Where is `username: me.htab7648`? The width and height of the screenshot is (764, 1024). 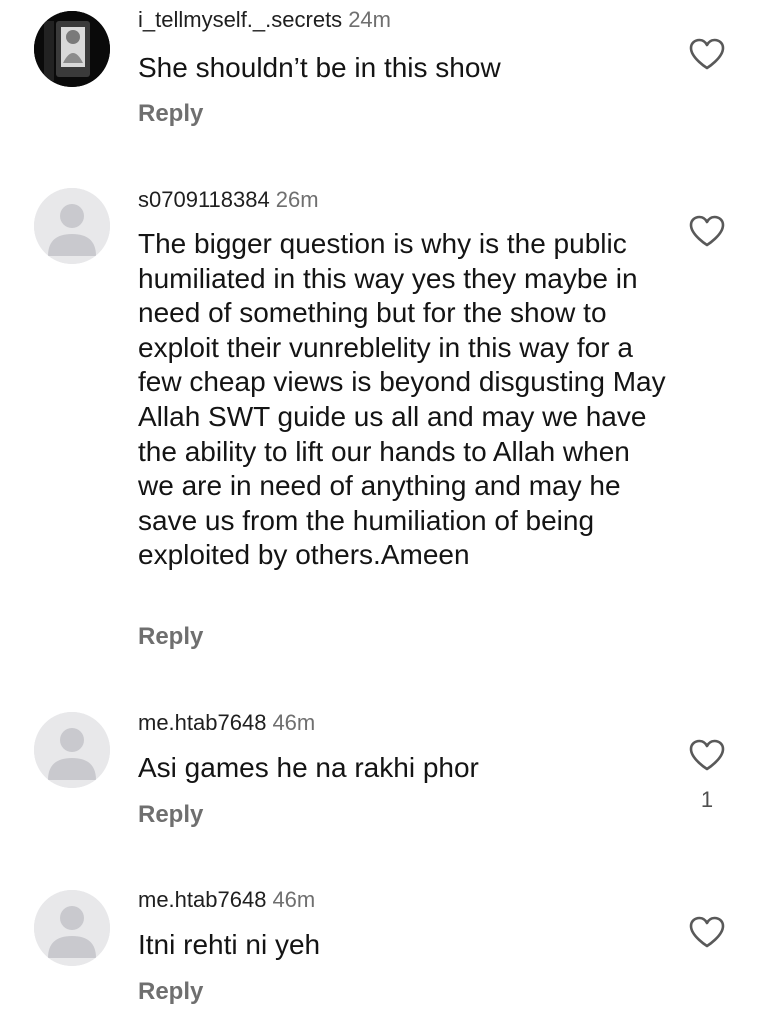
username: me.htab7648 is located at coordinates (202, 899).